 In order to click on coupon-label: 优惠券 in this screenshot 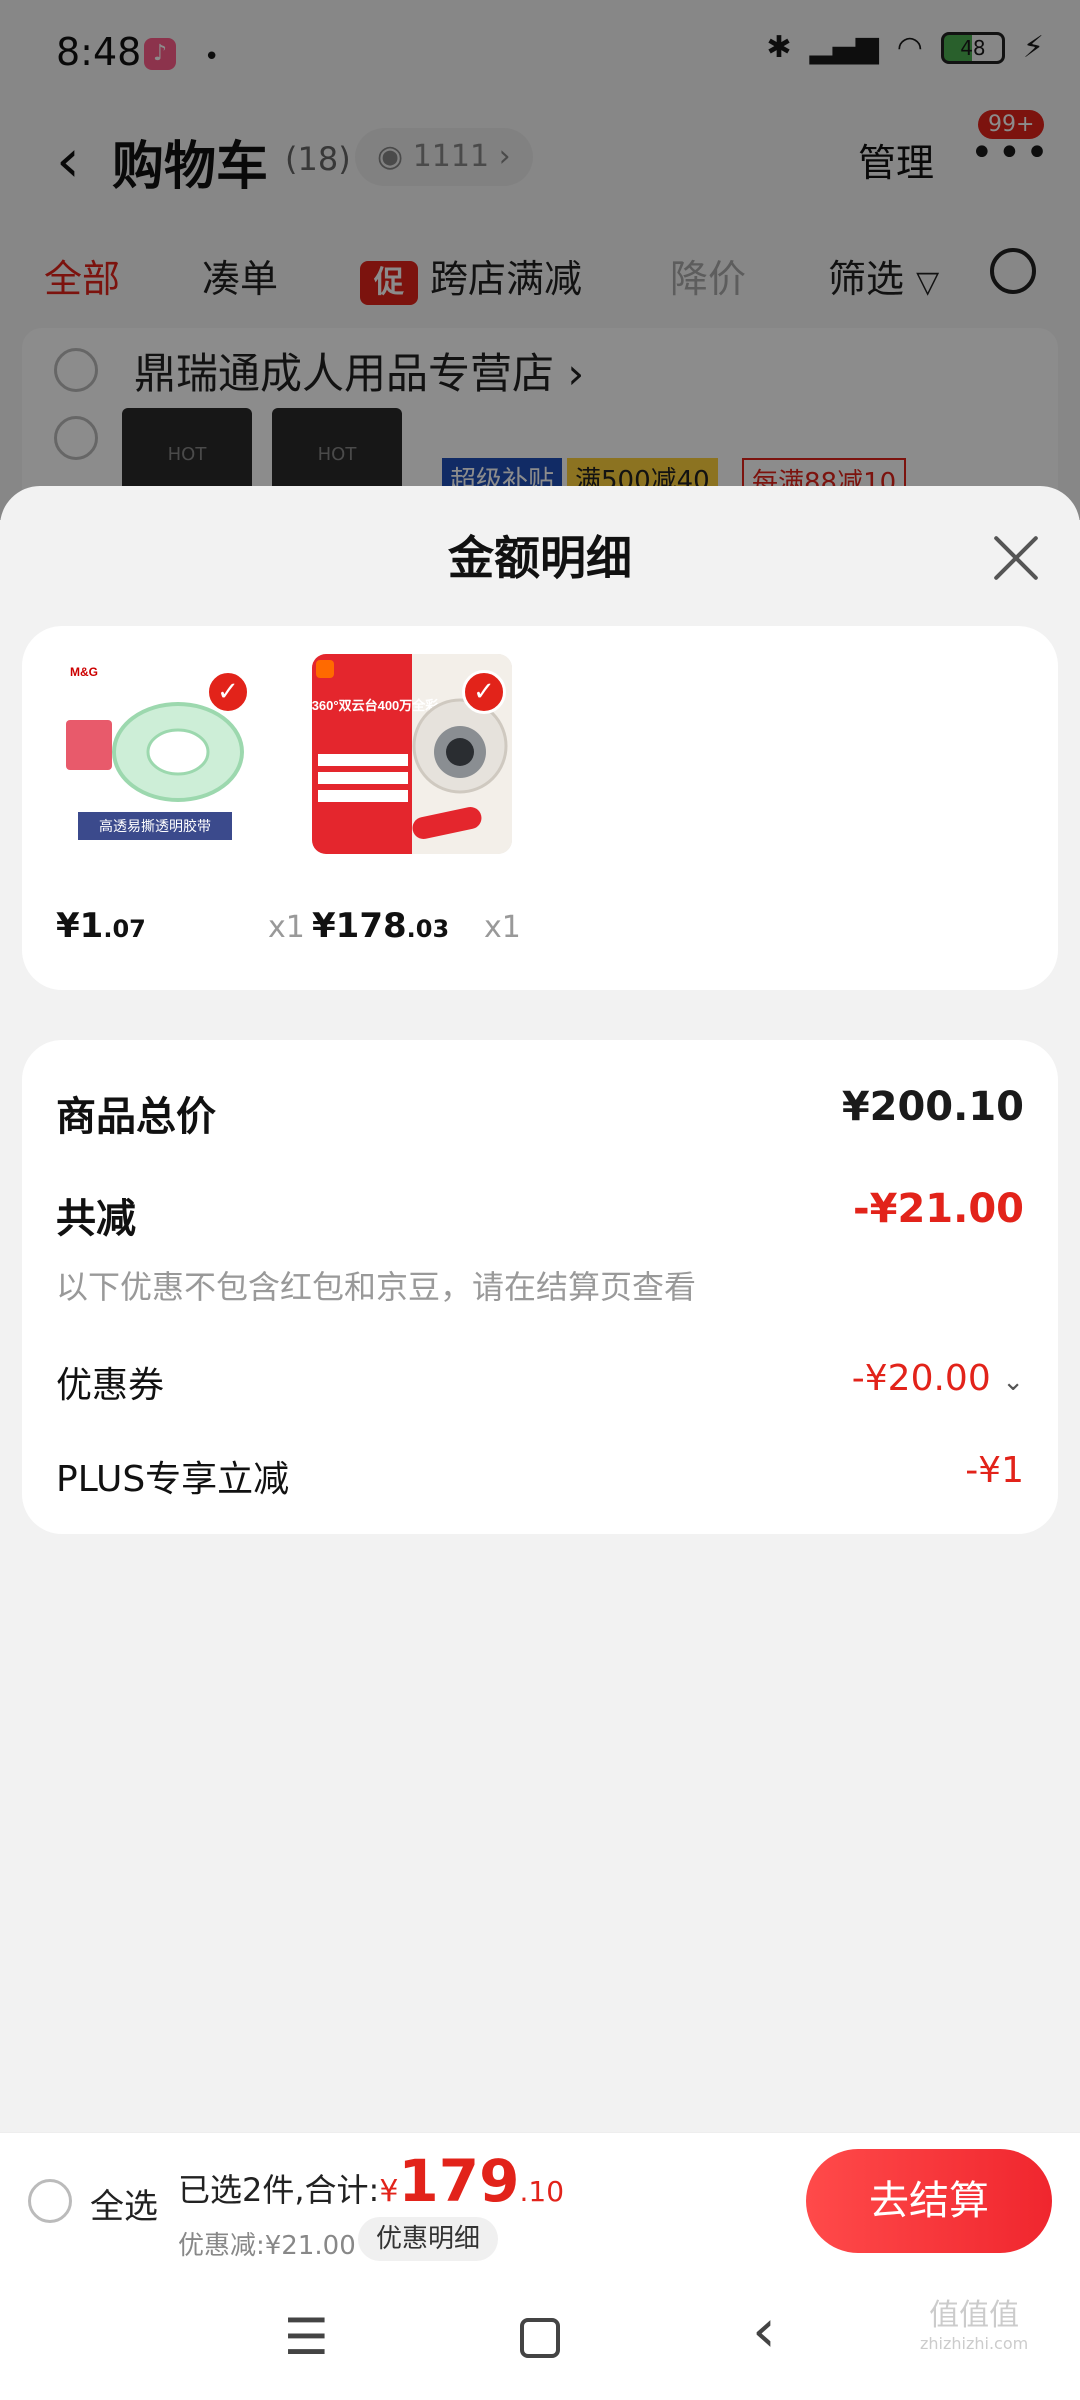, I will do `click(110, 1385)`.